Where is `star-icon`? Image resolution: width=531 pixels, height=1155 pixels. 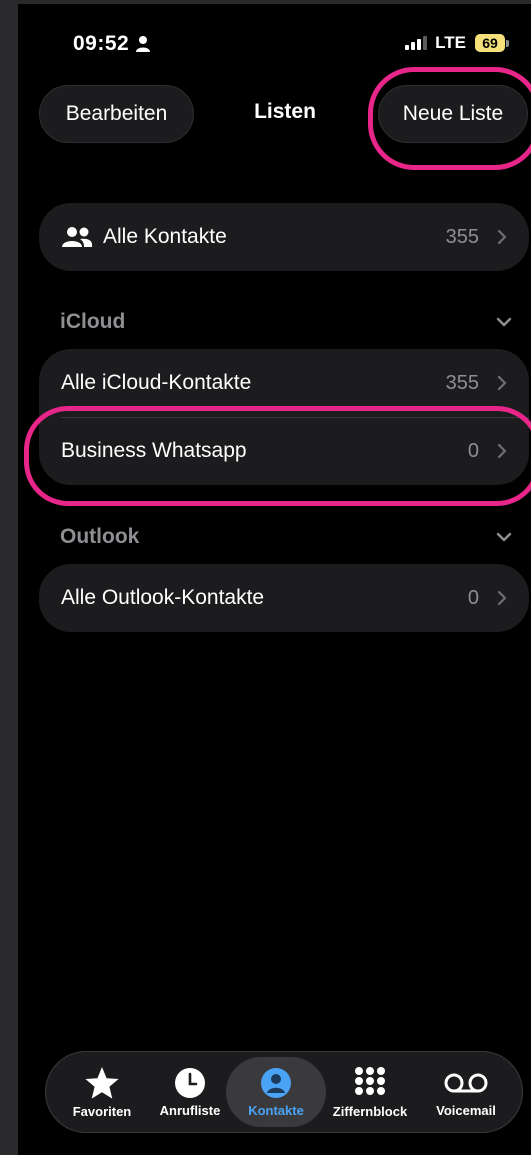
star-icon is located at coordinates (102, 1082).